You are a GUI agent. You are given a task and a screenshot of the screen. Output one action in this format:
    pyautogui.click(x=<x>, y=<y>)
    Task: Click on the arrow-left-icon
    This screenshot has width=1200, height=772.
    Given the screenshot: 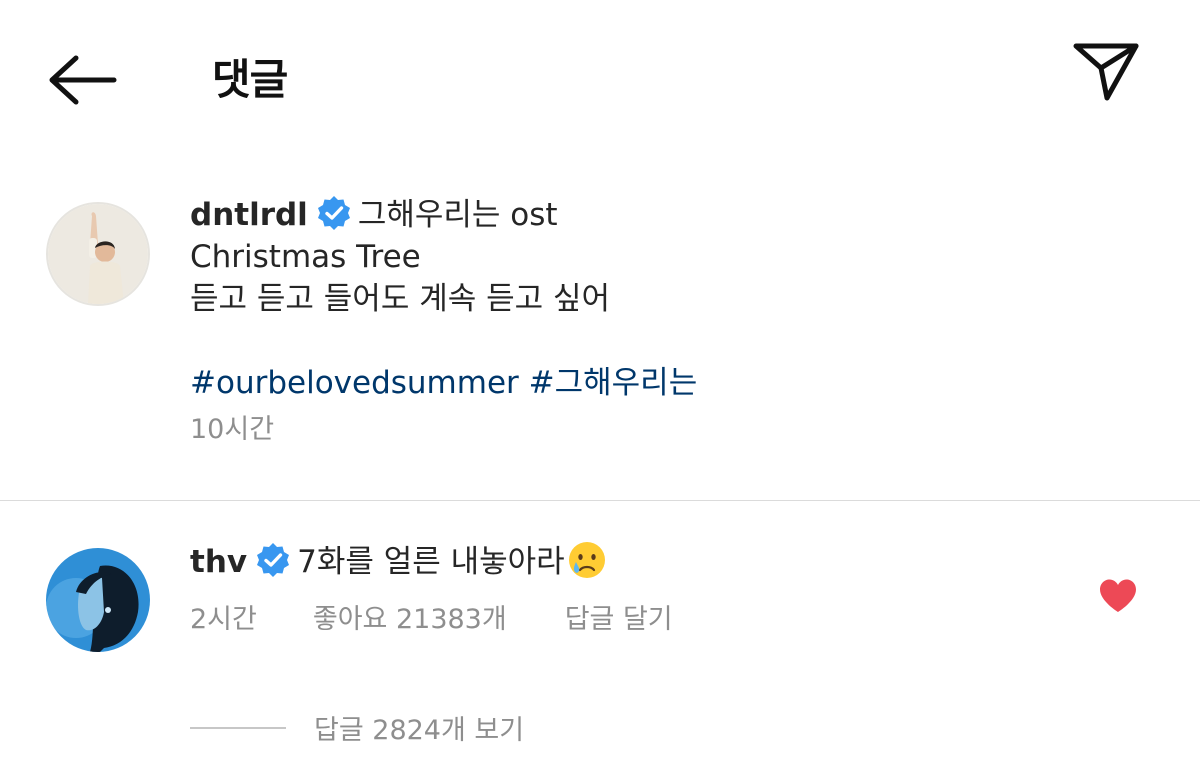 What is the action you would take?
    pyautogui.click(x=83, y=80)
    